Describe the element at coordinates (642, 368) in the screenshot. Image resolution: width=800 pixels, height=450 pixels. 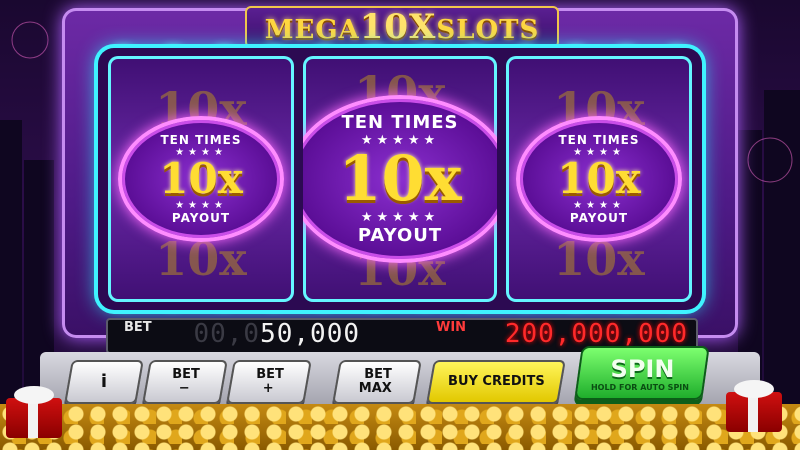
I see `spin-label: SPIN` at that location.